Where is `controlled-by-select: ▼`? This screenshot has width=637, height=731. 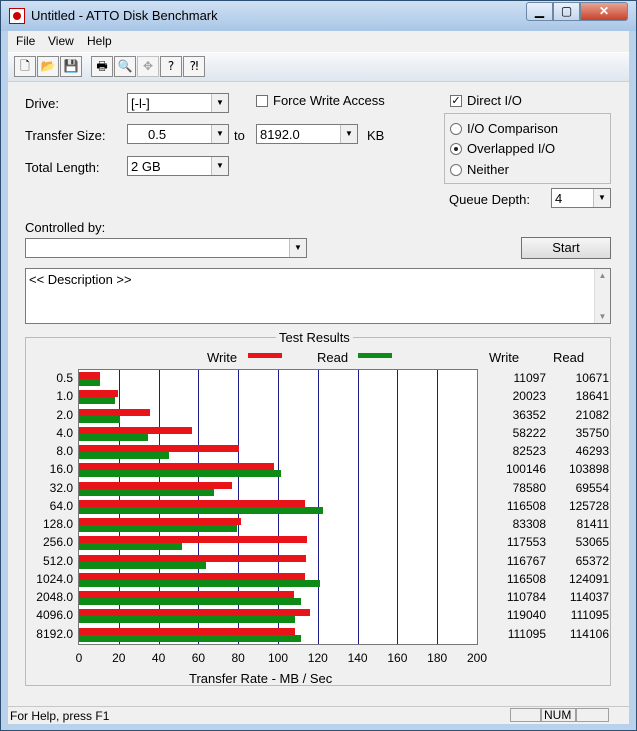 controlled-by-select: ▼ is located at coordinates (166, 248).